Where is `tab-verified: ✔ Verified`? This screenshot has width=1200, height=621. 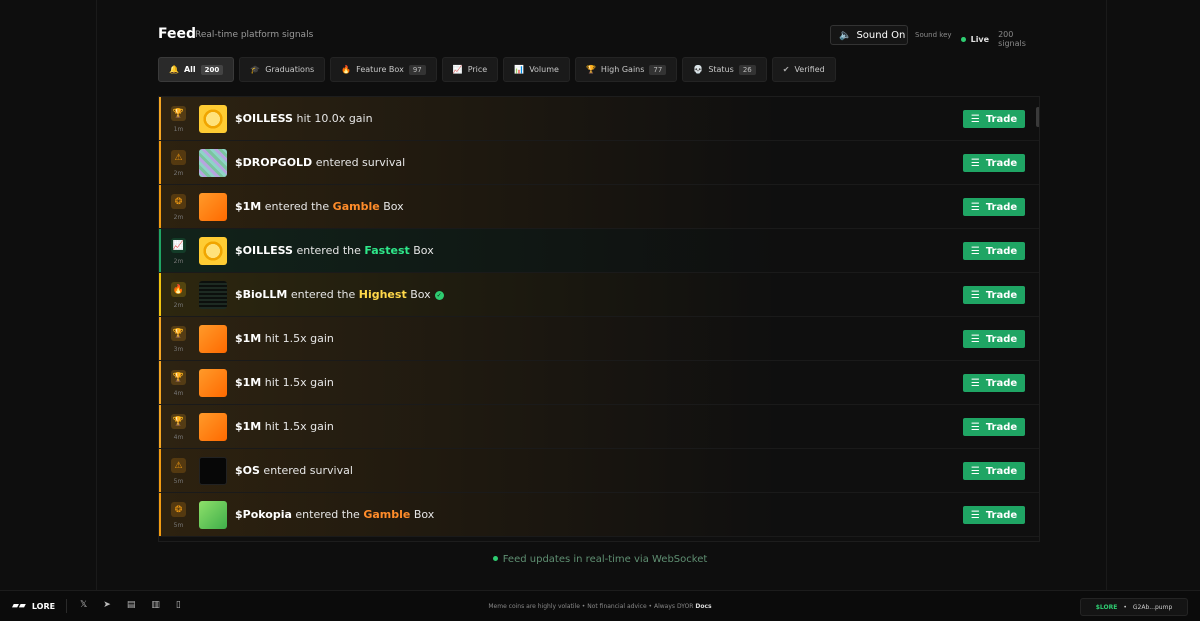 tab-verified: ✔ Verified is located at coordinates (803, 69).